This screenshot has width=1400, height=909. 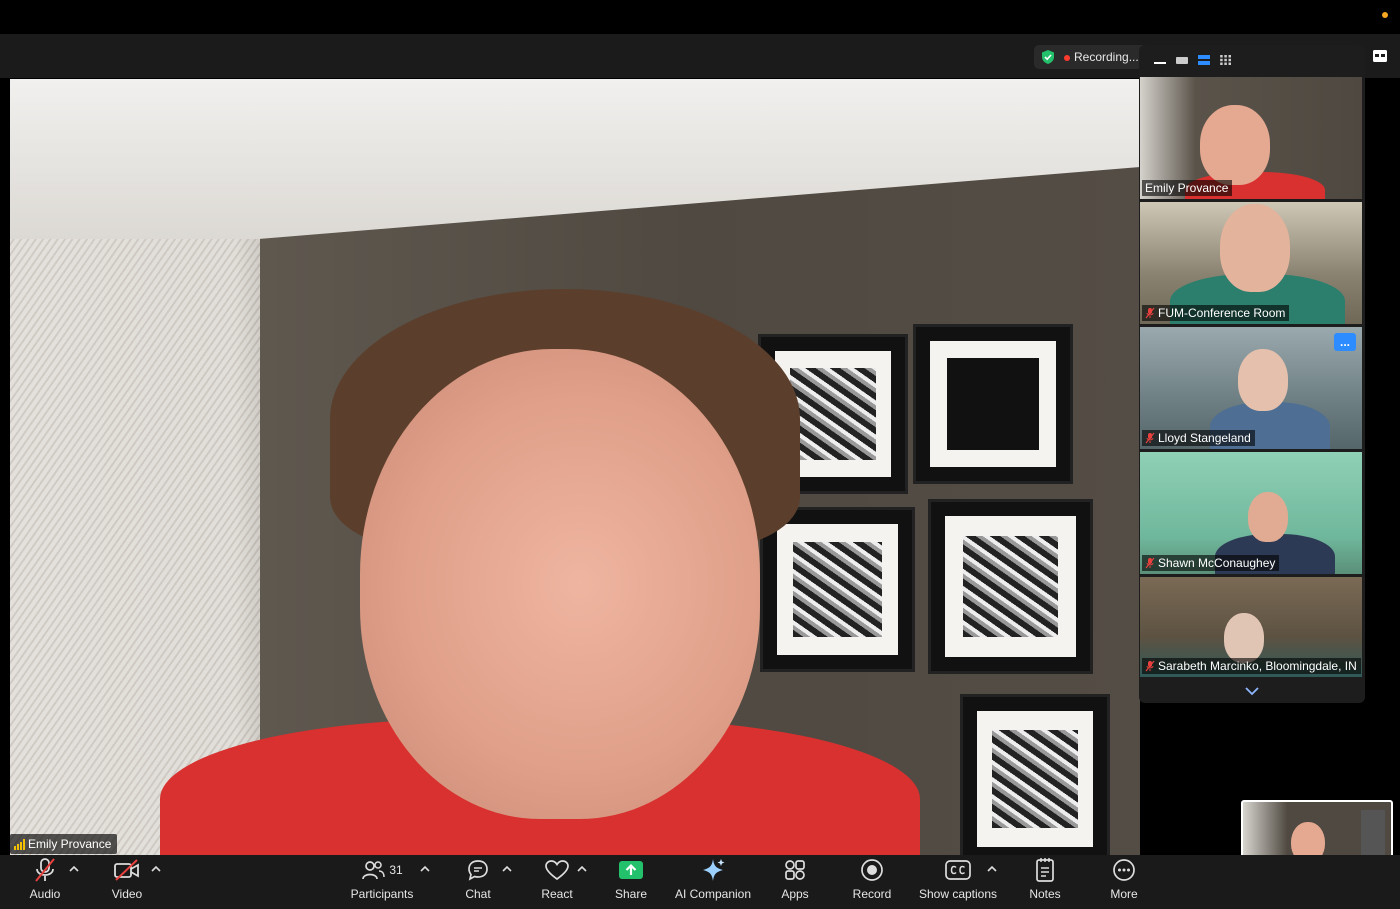 I want to click on heart-icon, so click(x=557, y=870).